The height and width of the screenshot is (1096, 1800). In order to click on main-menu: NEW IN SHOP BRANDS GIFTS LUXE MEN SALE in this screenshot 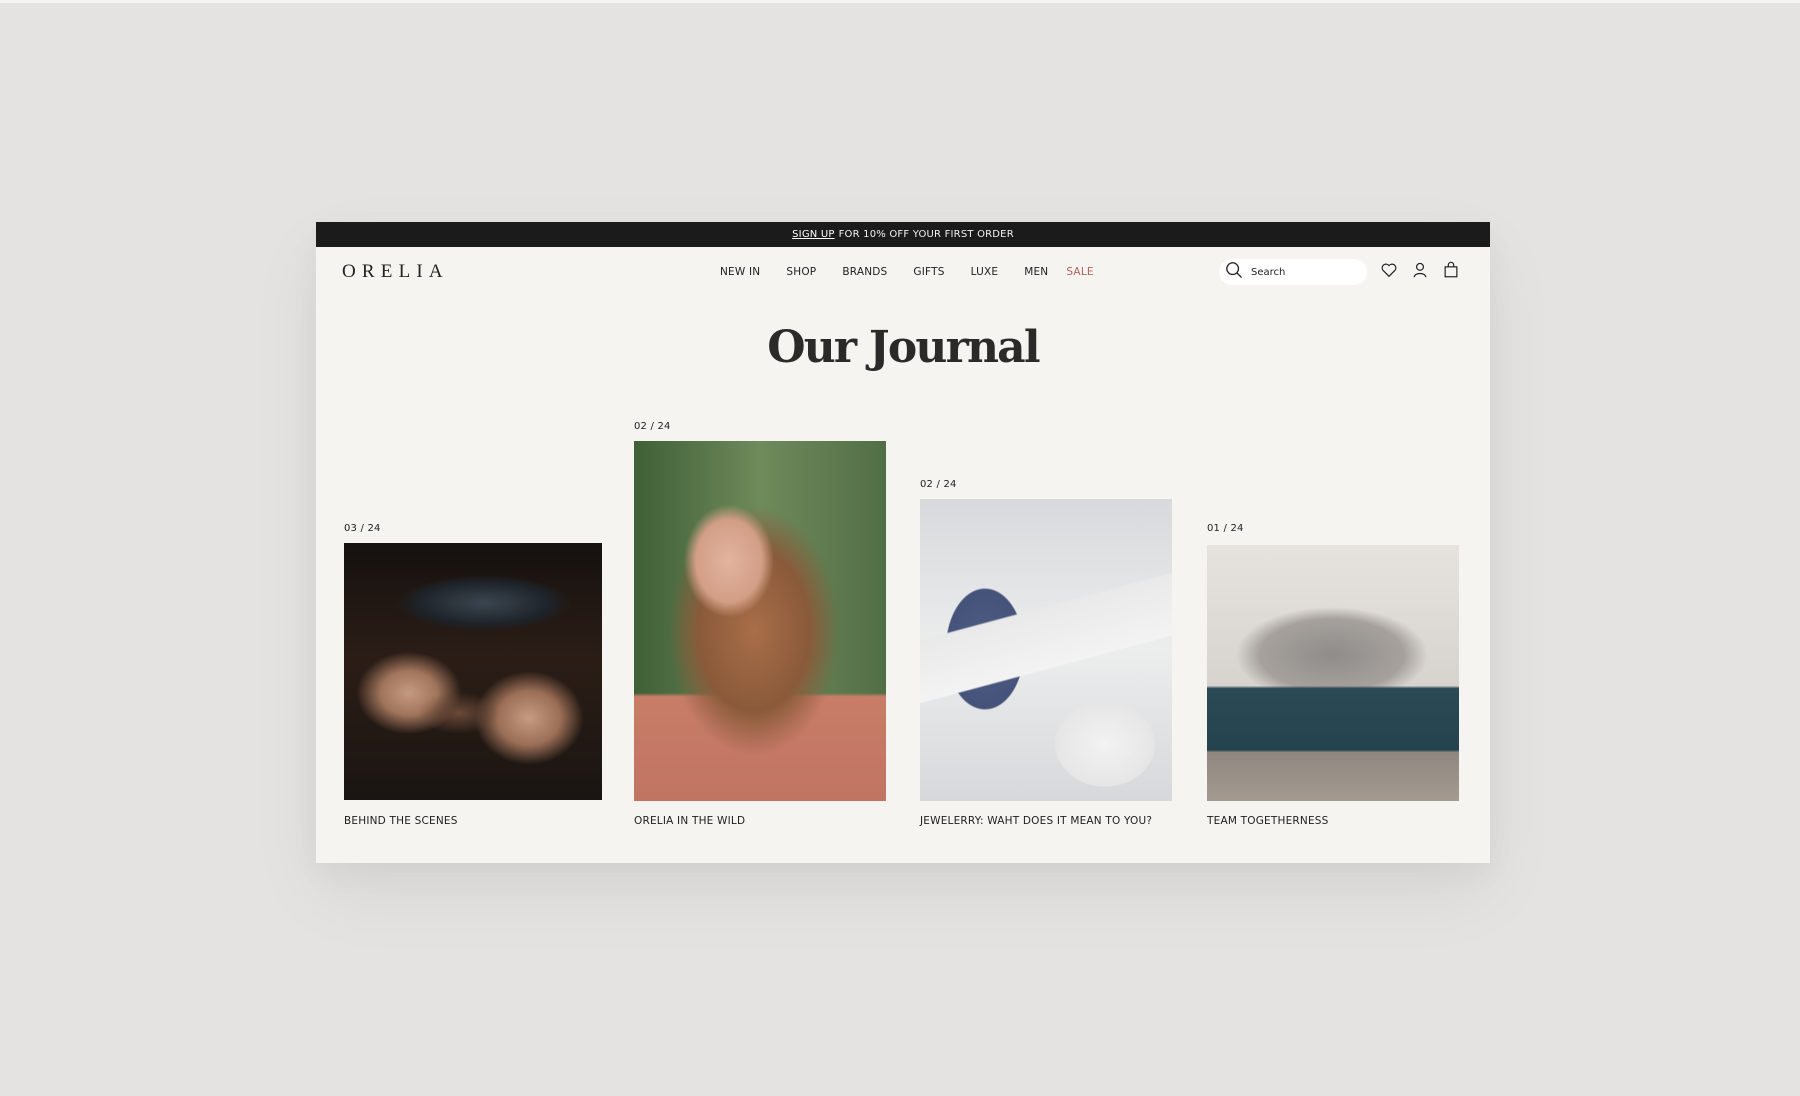, I will do `click(907, 272)`.